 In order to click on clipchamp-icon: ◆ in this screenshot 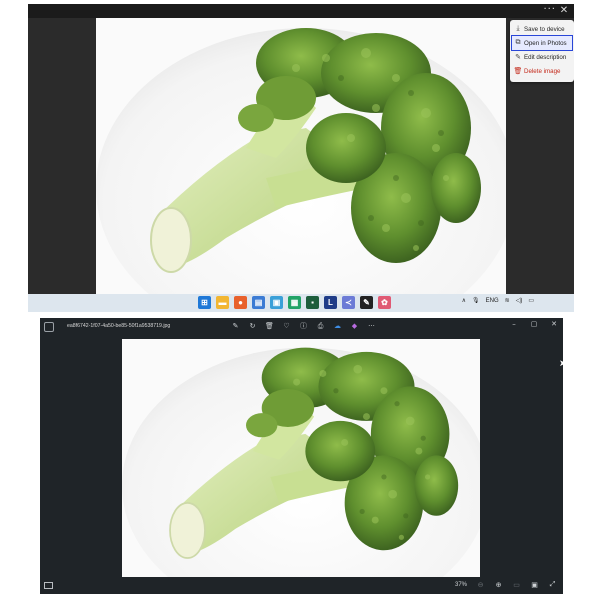, I will do `click(354, 326)`.